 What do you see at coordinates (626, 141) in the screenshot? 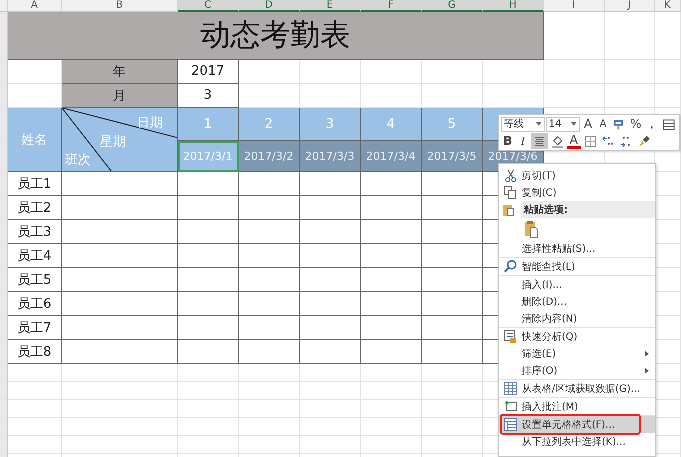
I see `decrease-decimal-icon` at bounding box center [626, 141].